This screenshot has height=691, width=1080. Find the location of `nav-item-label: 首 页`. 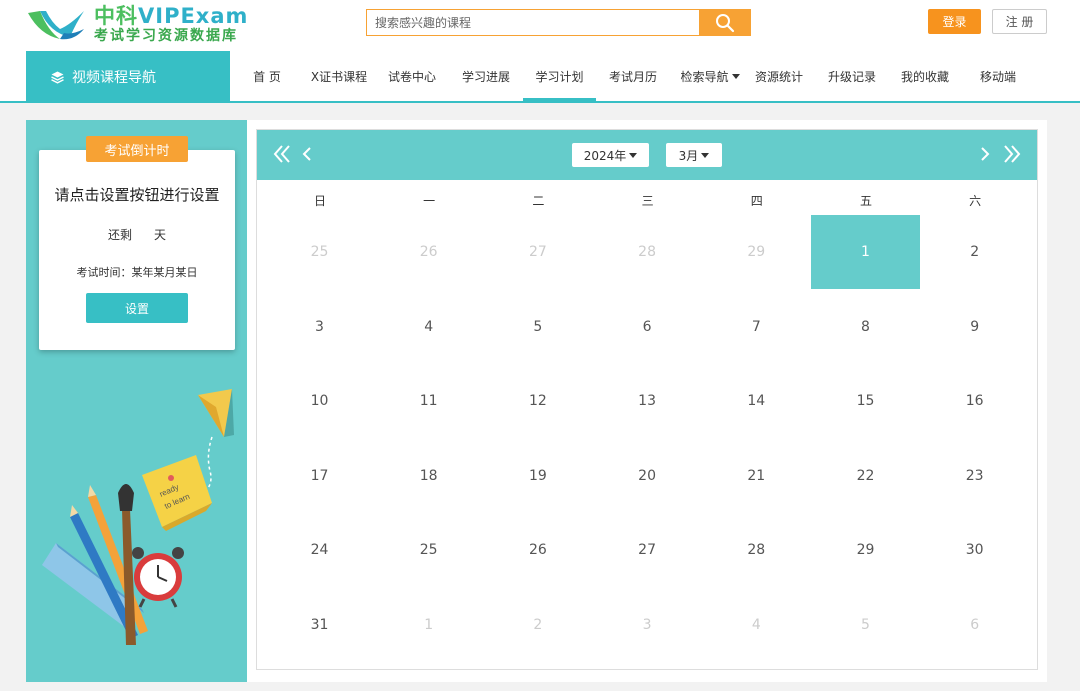

nav-item-label: 首 页 is located at coordinates (267, 76).